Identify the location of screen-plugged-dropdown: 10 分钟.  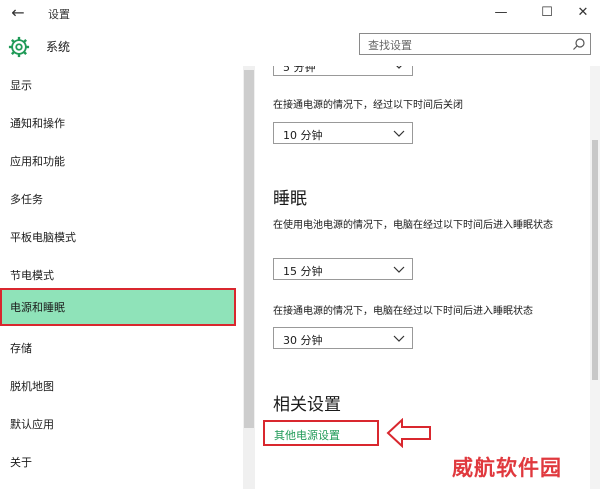
(343, 133).